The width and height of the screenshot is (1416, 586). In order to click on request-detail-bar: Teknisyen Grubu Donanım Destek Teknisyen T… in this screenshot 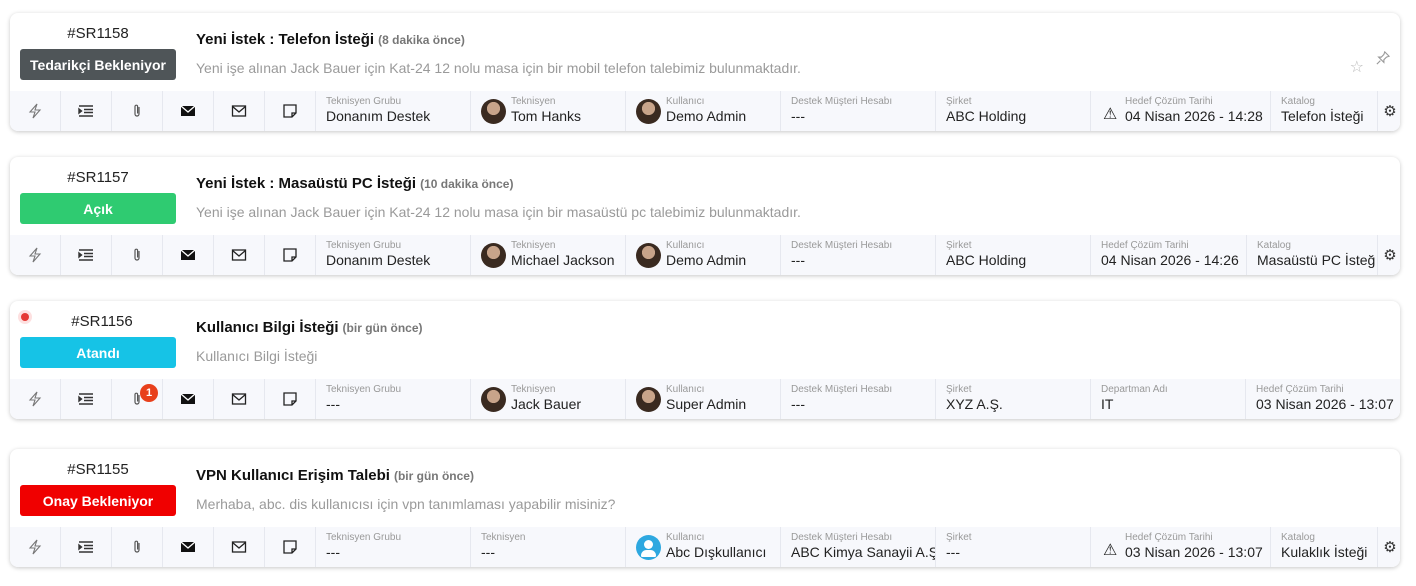, I will do `click(705, 111)`.